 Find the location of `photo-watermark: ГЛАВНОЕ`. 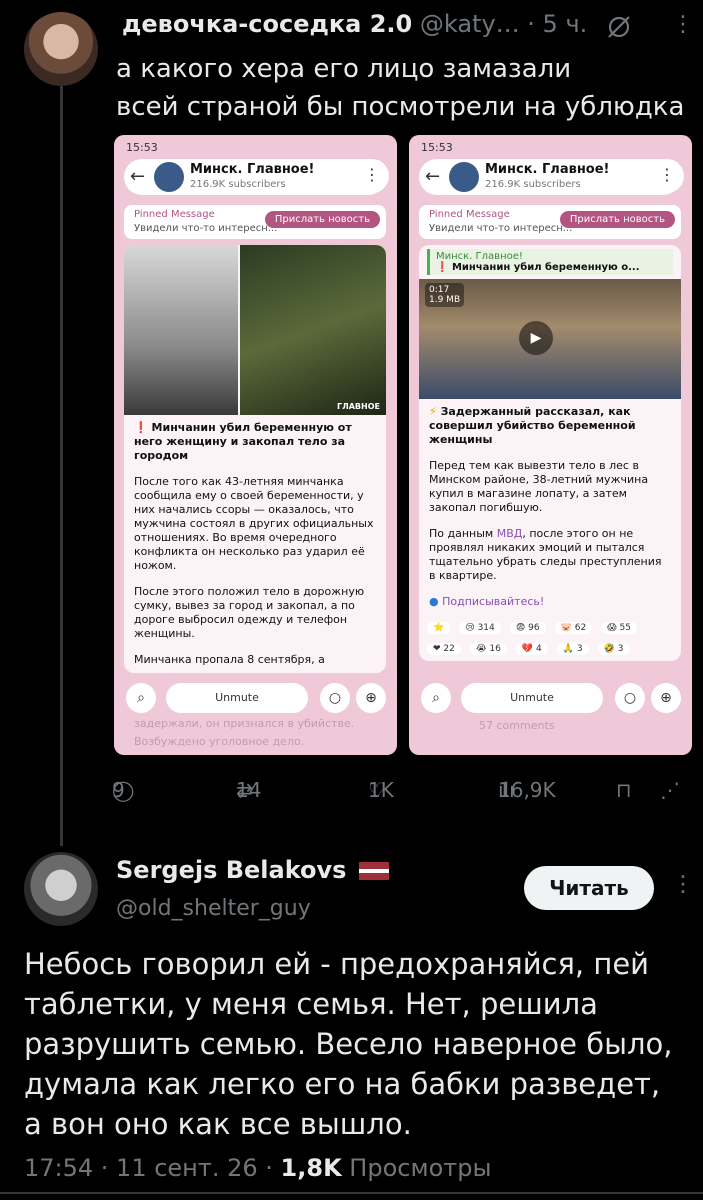

photo-watermark: ГЛАВНОЕ is located at coordinates (358, 406).